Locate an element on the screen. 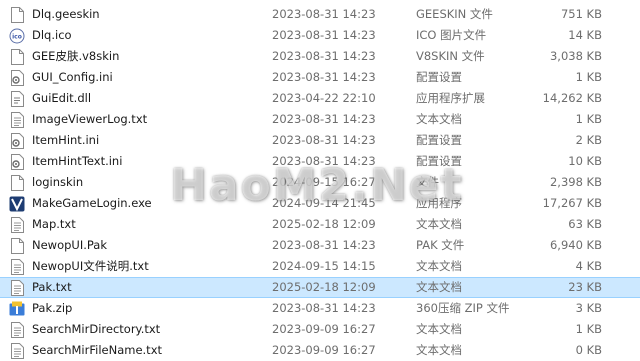  file-size: 10 KB is located at coordinates (585, 161).